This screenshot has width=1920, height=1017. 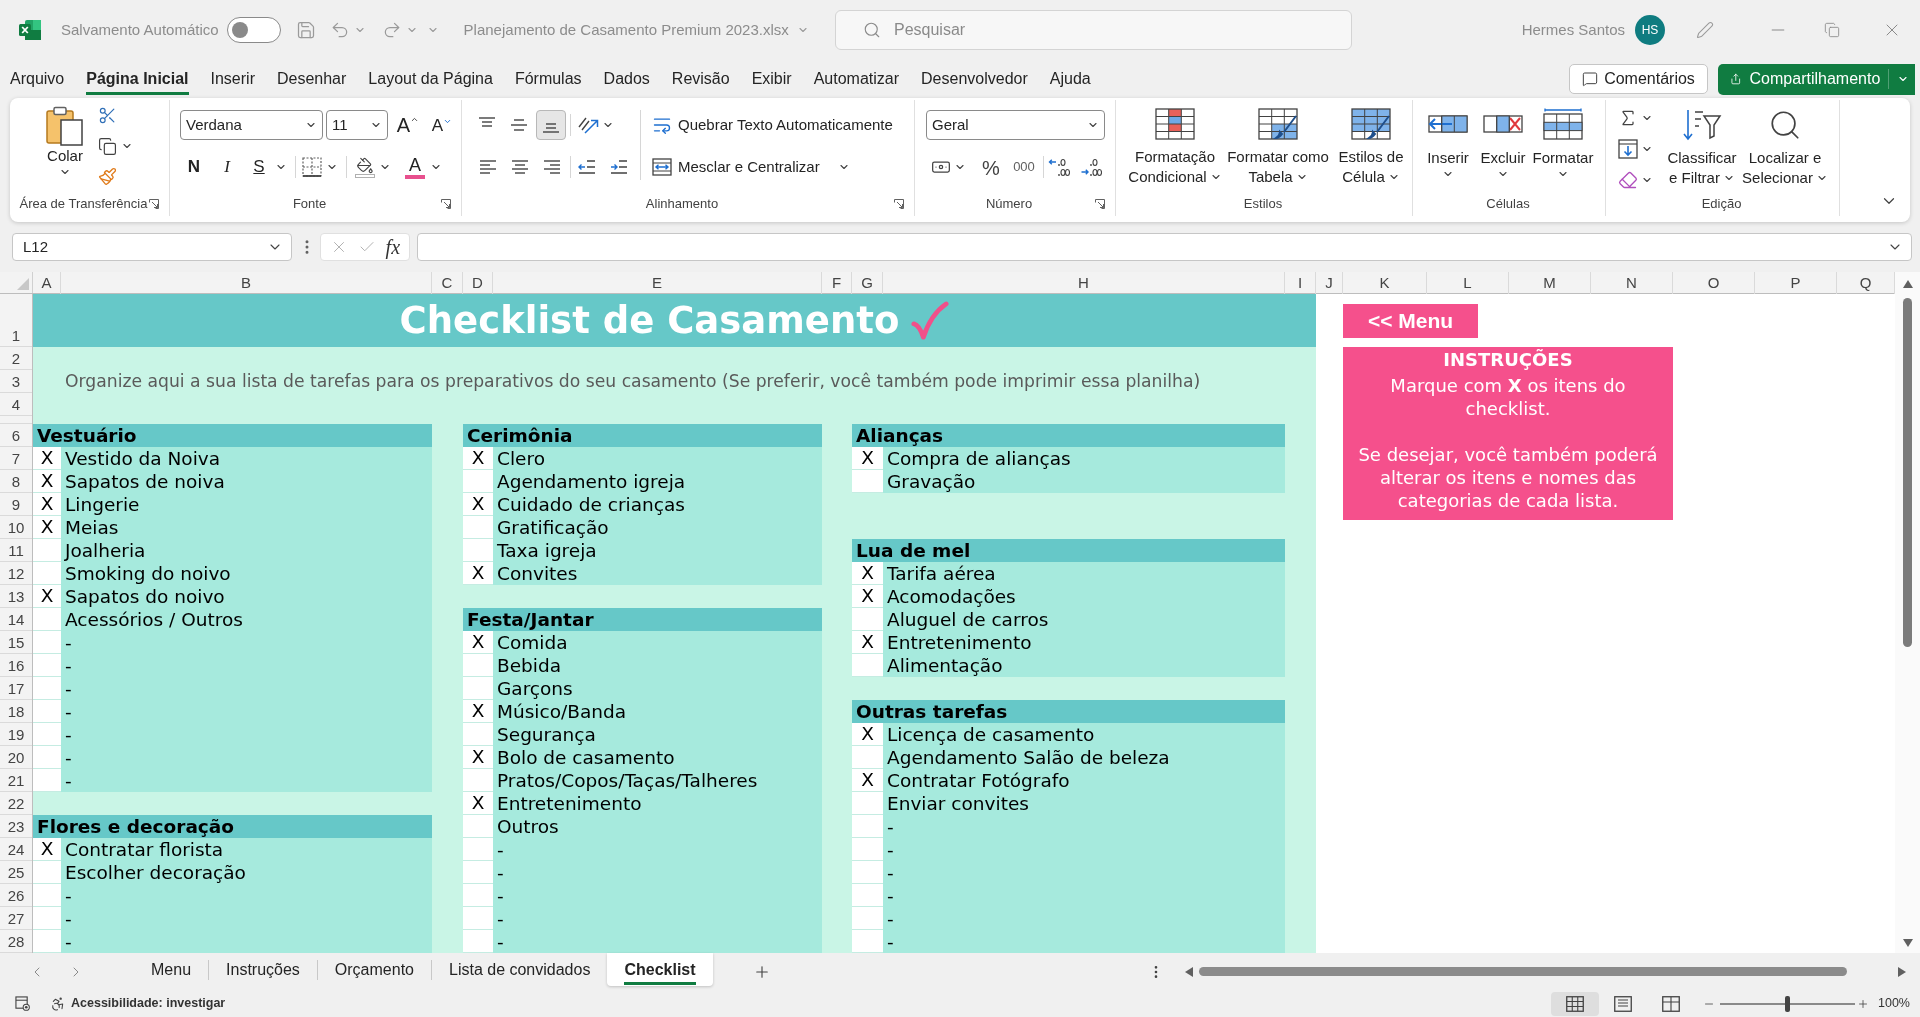 What do you see at coordinates (16, 757) in the screenshot?
I see `row-header: 20` at bounding box center [16, 757].